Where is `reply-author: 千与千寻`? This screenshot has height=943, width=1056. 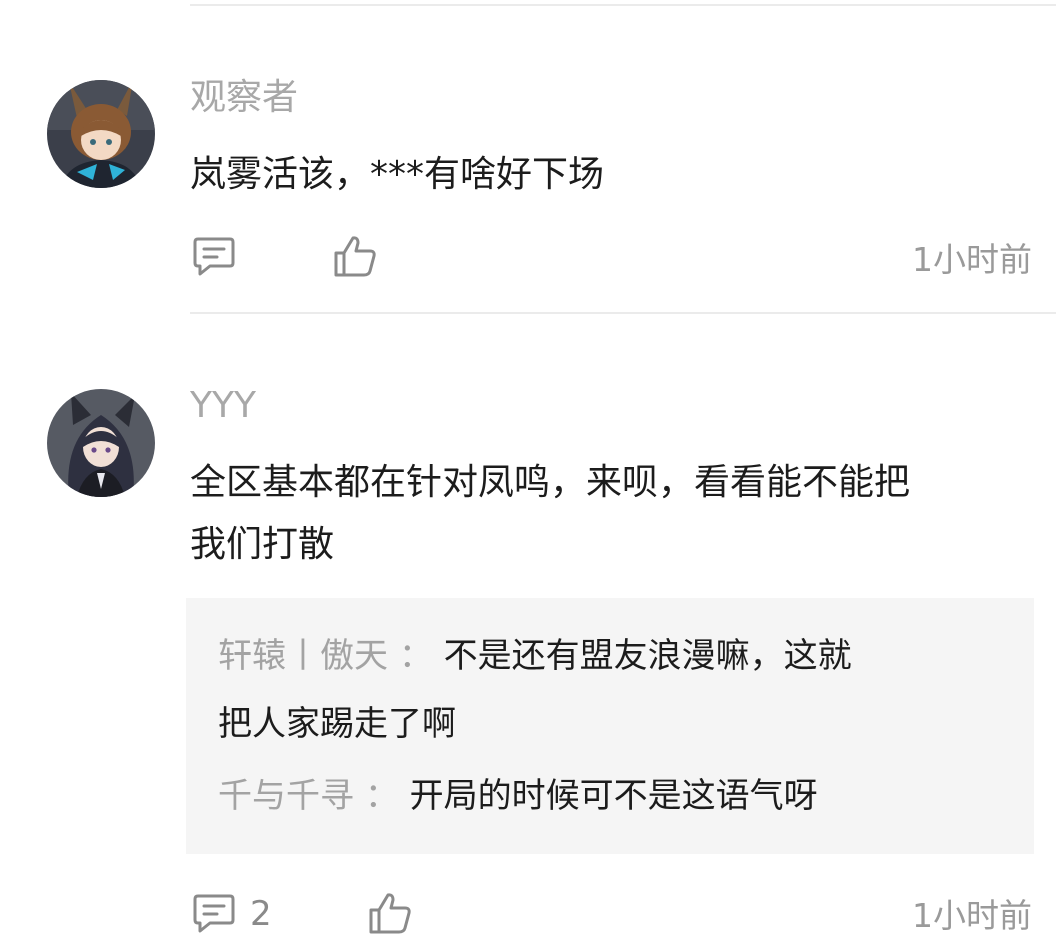
reply-author: 千与千寻 is located at coordinates (286, 796).